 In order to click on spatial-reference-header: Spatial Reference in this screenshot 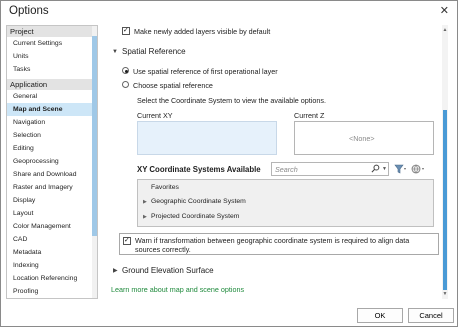, I will do `click(154, 51)`.